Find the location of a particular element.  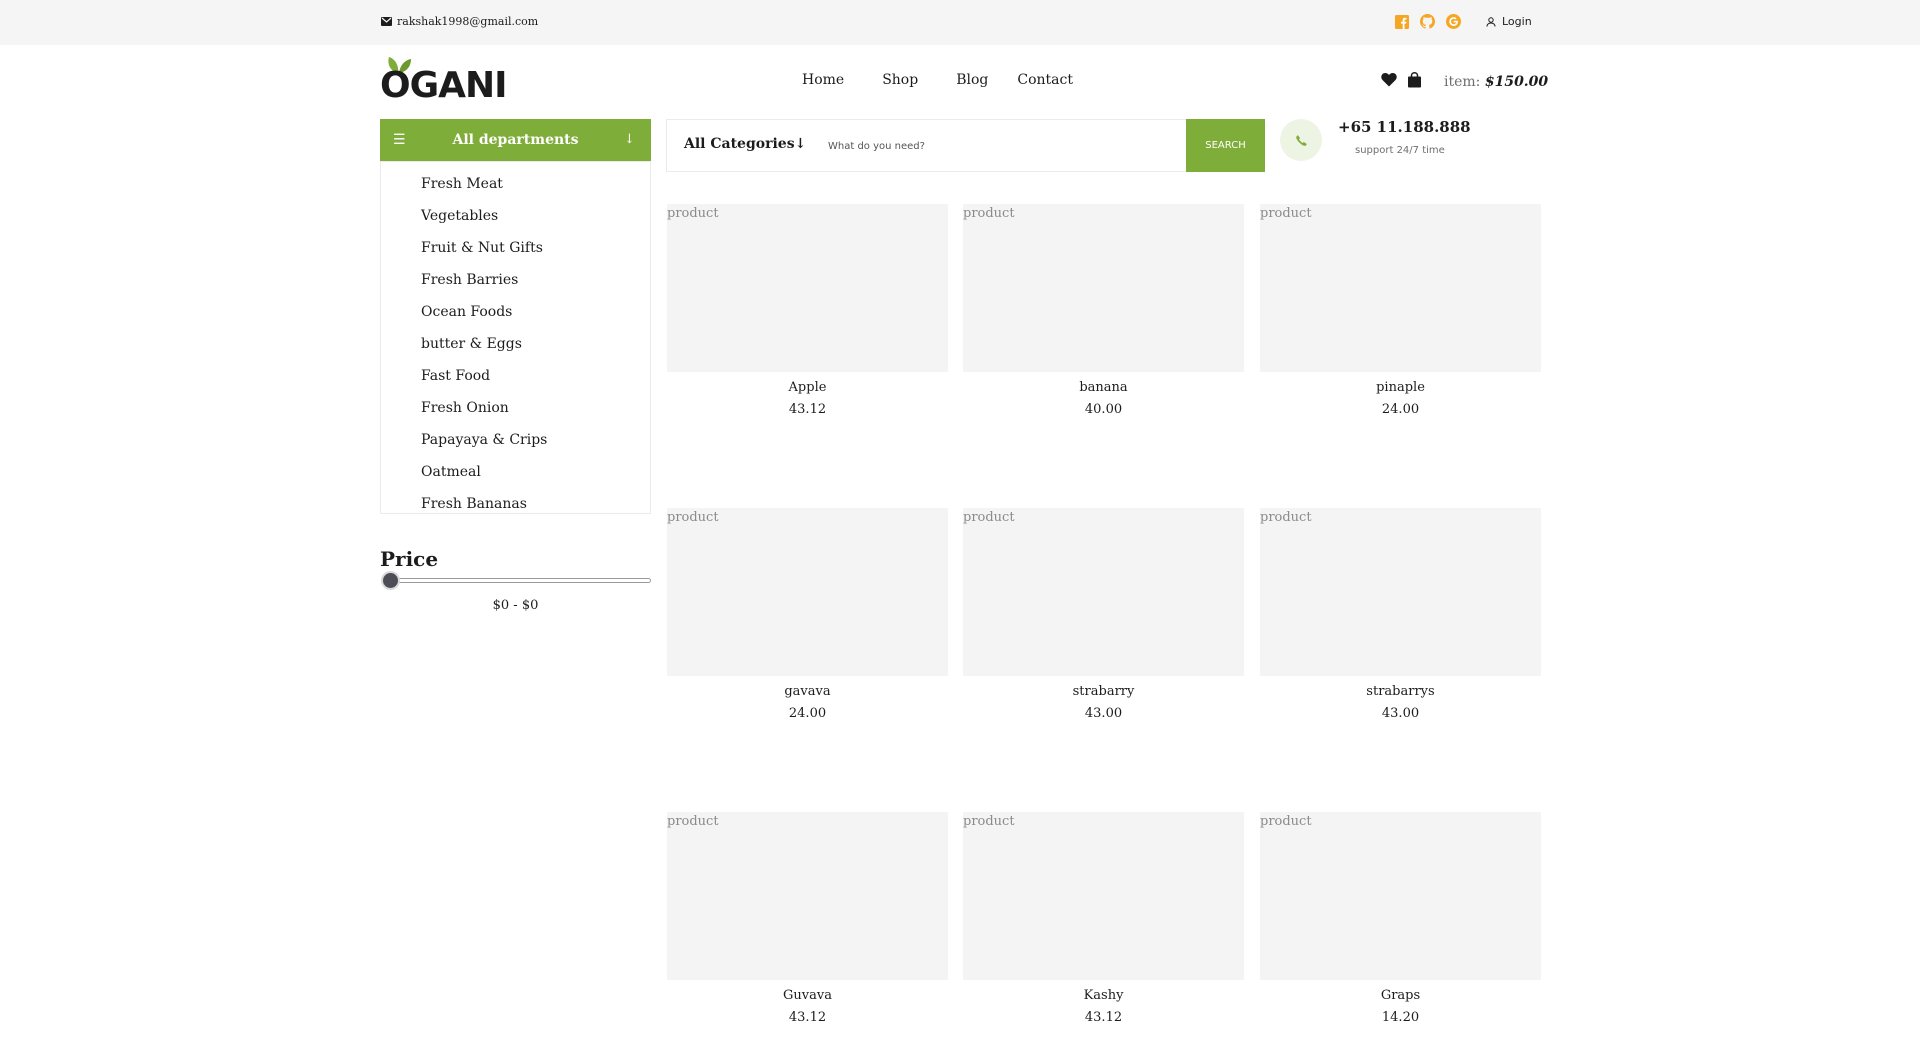

product-name: banana is located at coordinates (1103, 387).